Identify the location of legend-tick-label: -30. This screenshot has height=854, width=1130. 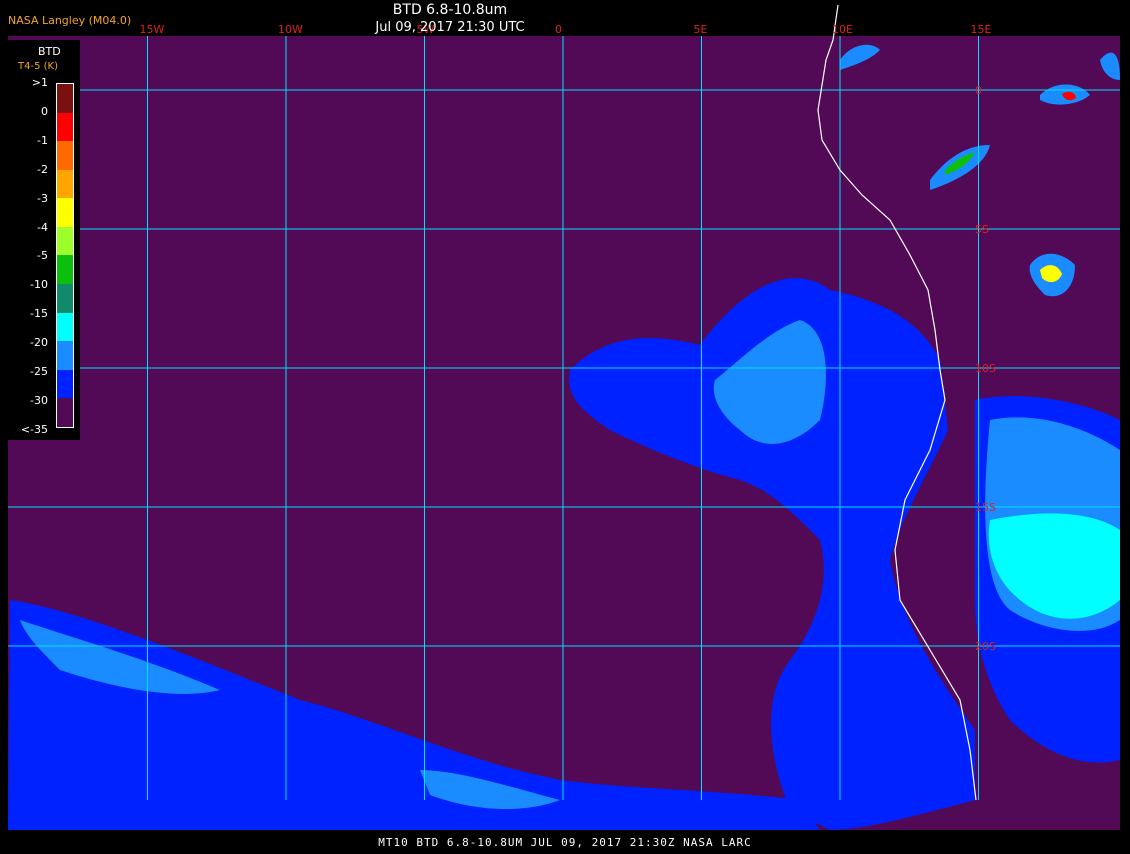
(39, 400).